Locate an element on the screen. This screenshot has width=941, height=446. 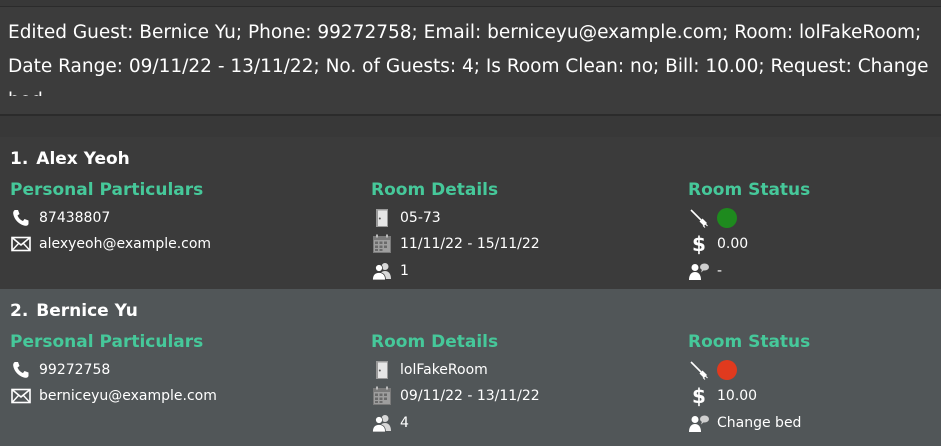
room-value: lolFakeRoom is located at coordinates (444, 370).